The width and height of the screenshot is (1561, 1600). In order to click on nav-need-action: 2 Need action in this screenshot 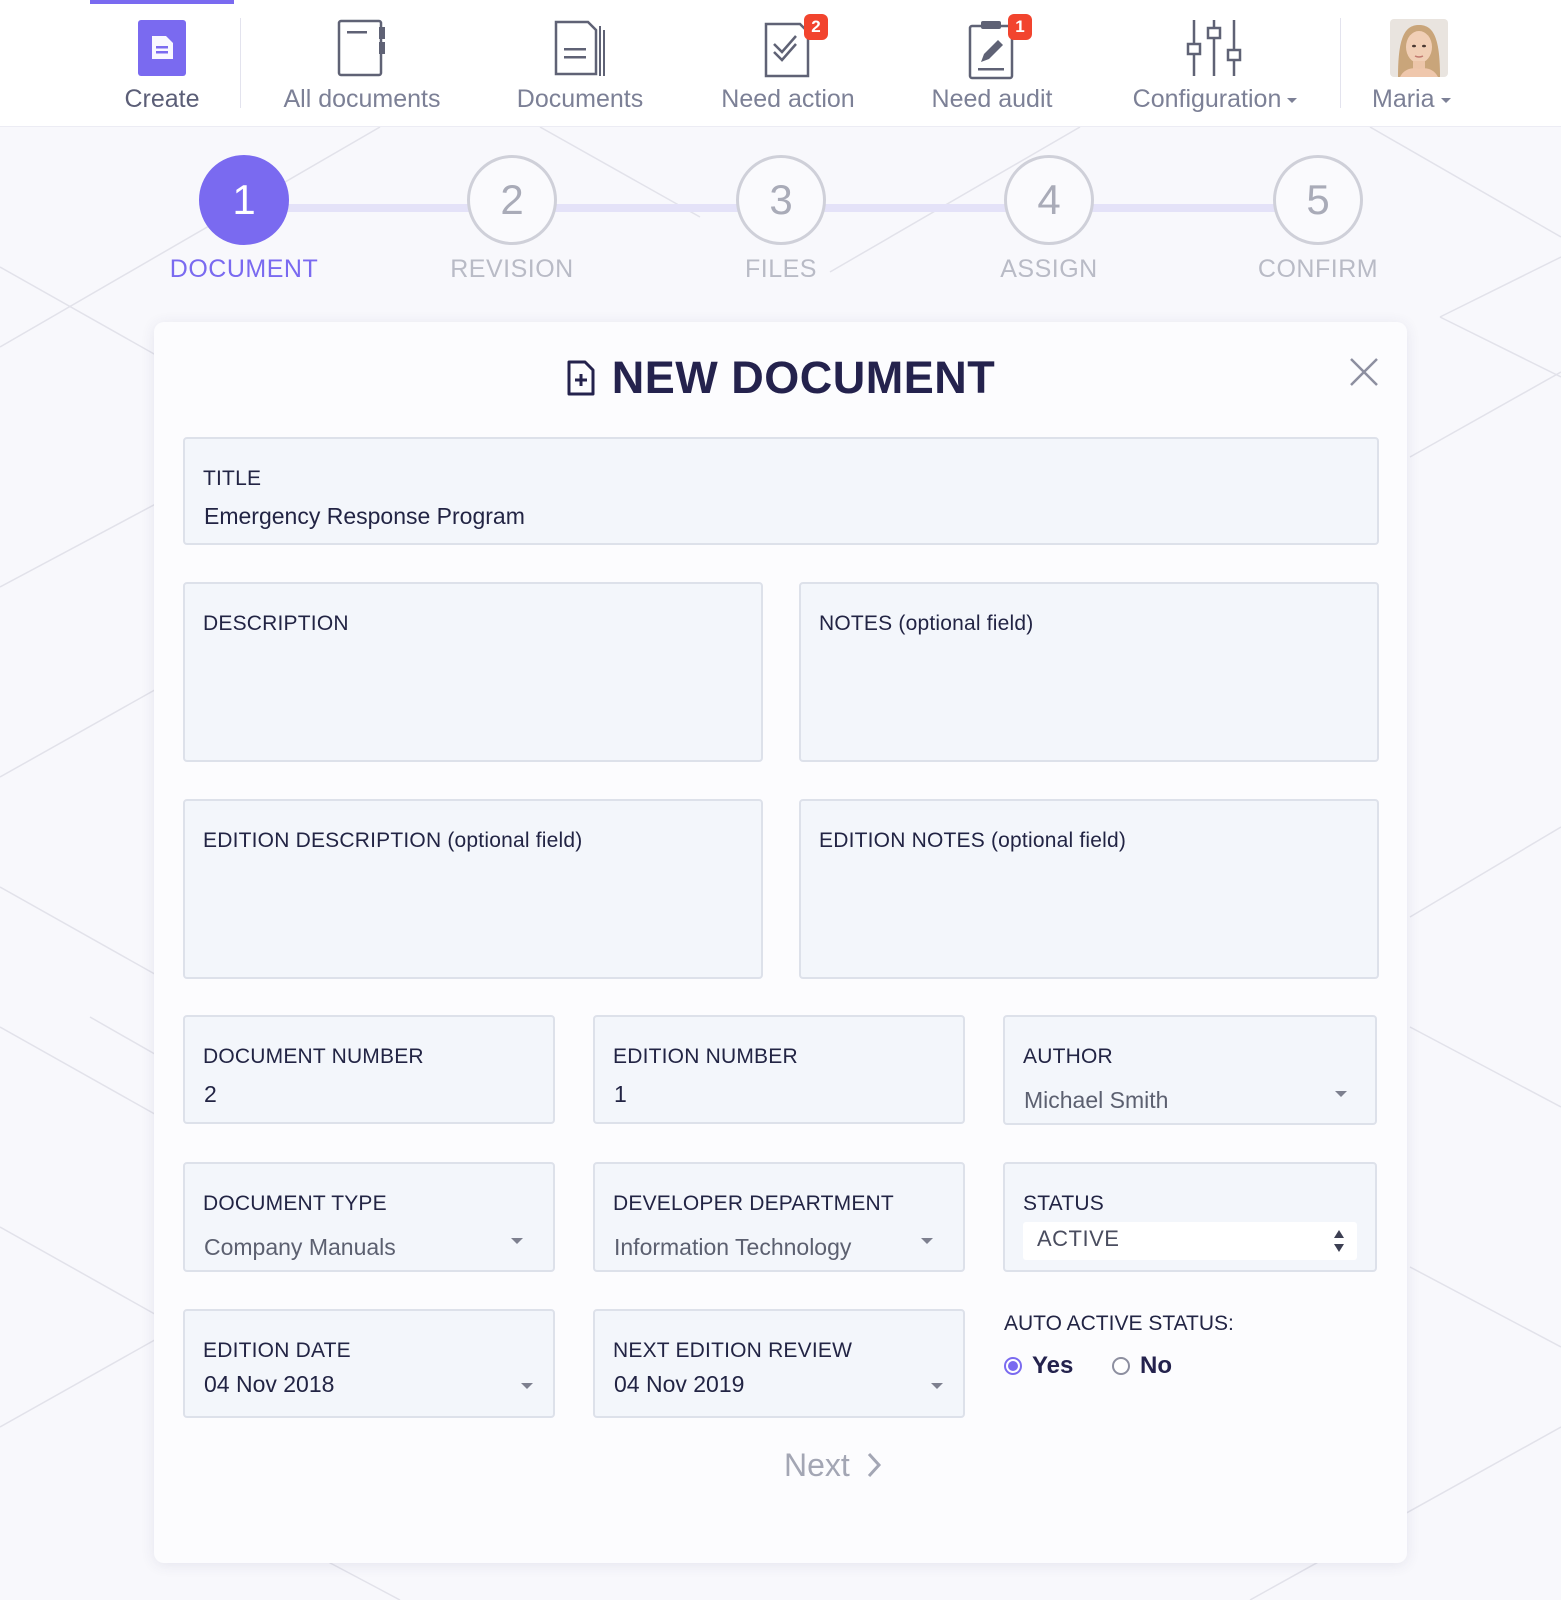, I will do `click(788, 63)`.